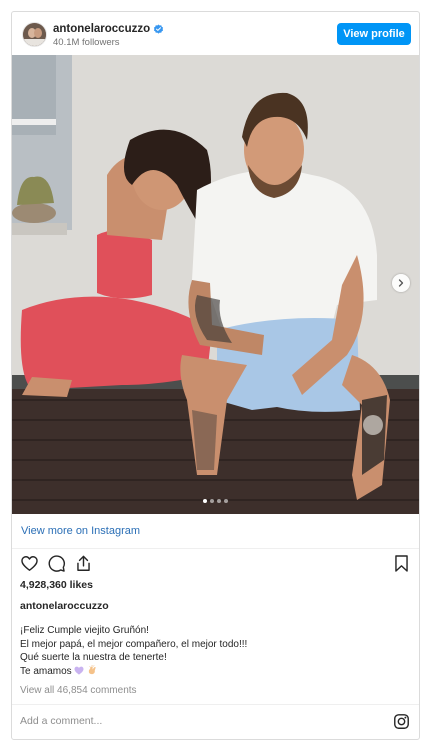 The image size is (433, 750). Describe the element at coordinates (159, 28) in the screenshot. I see `verified-badge-icon` at that location.